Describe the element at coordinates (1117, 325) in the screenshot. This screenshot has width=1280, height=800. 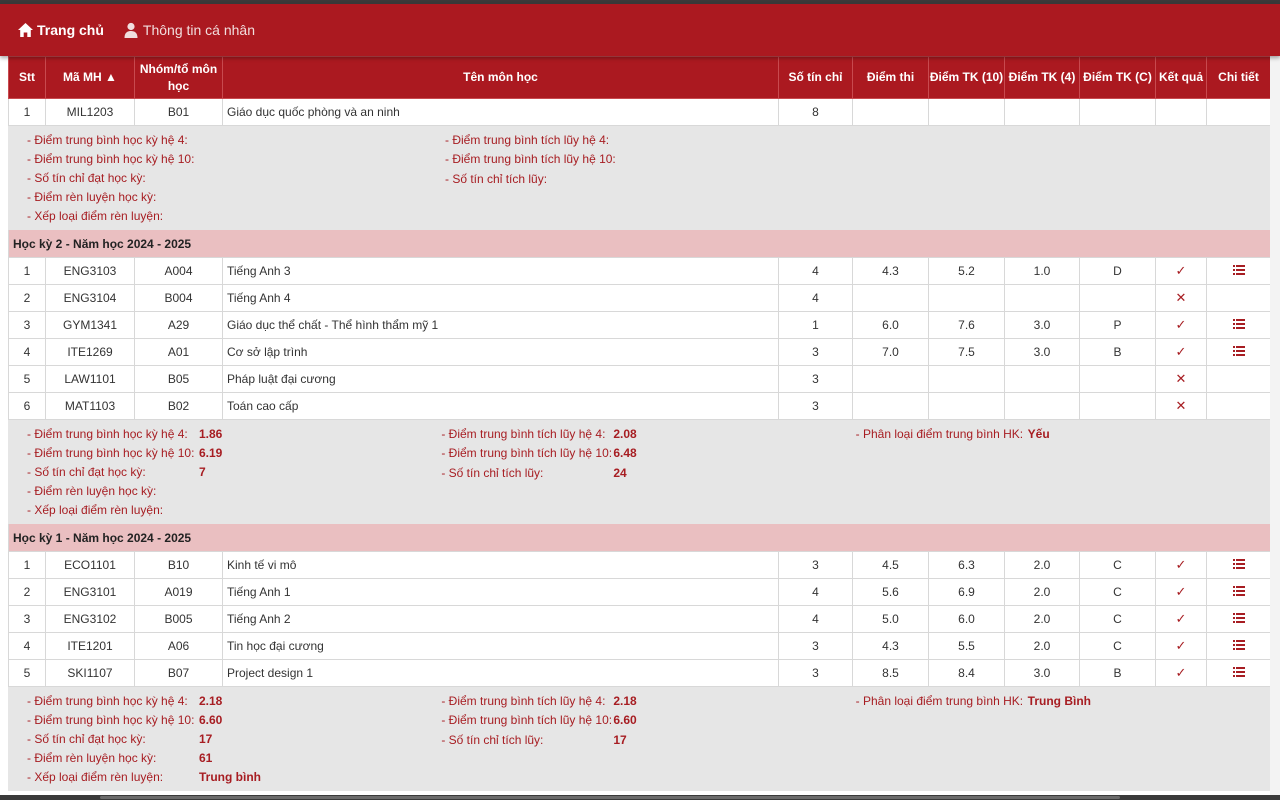
I see `cell-tkc: P` at that location.